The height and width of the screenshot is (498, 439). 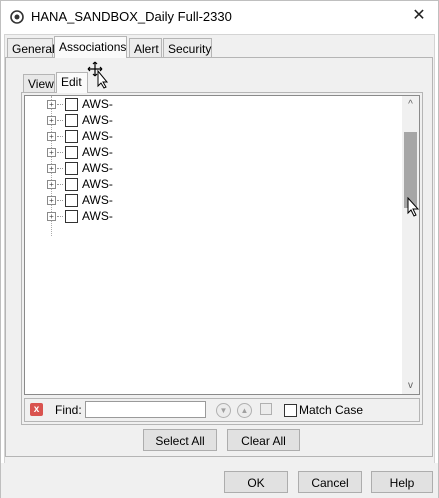 What do you see at coordinates (330, 482) in the screenshot?
I see `cancel-button: Cancel` at bounding box center [330, 482].